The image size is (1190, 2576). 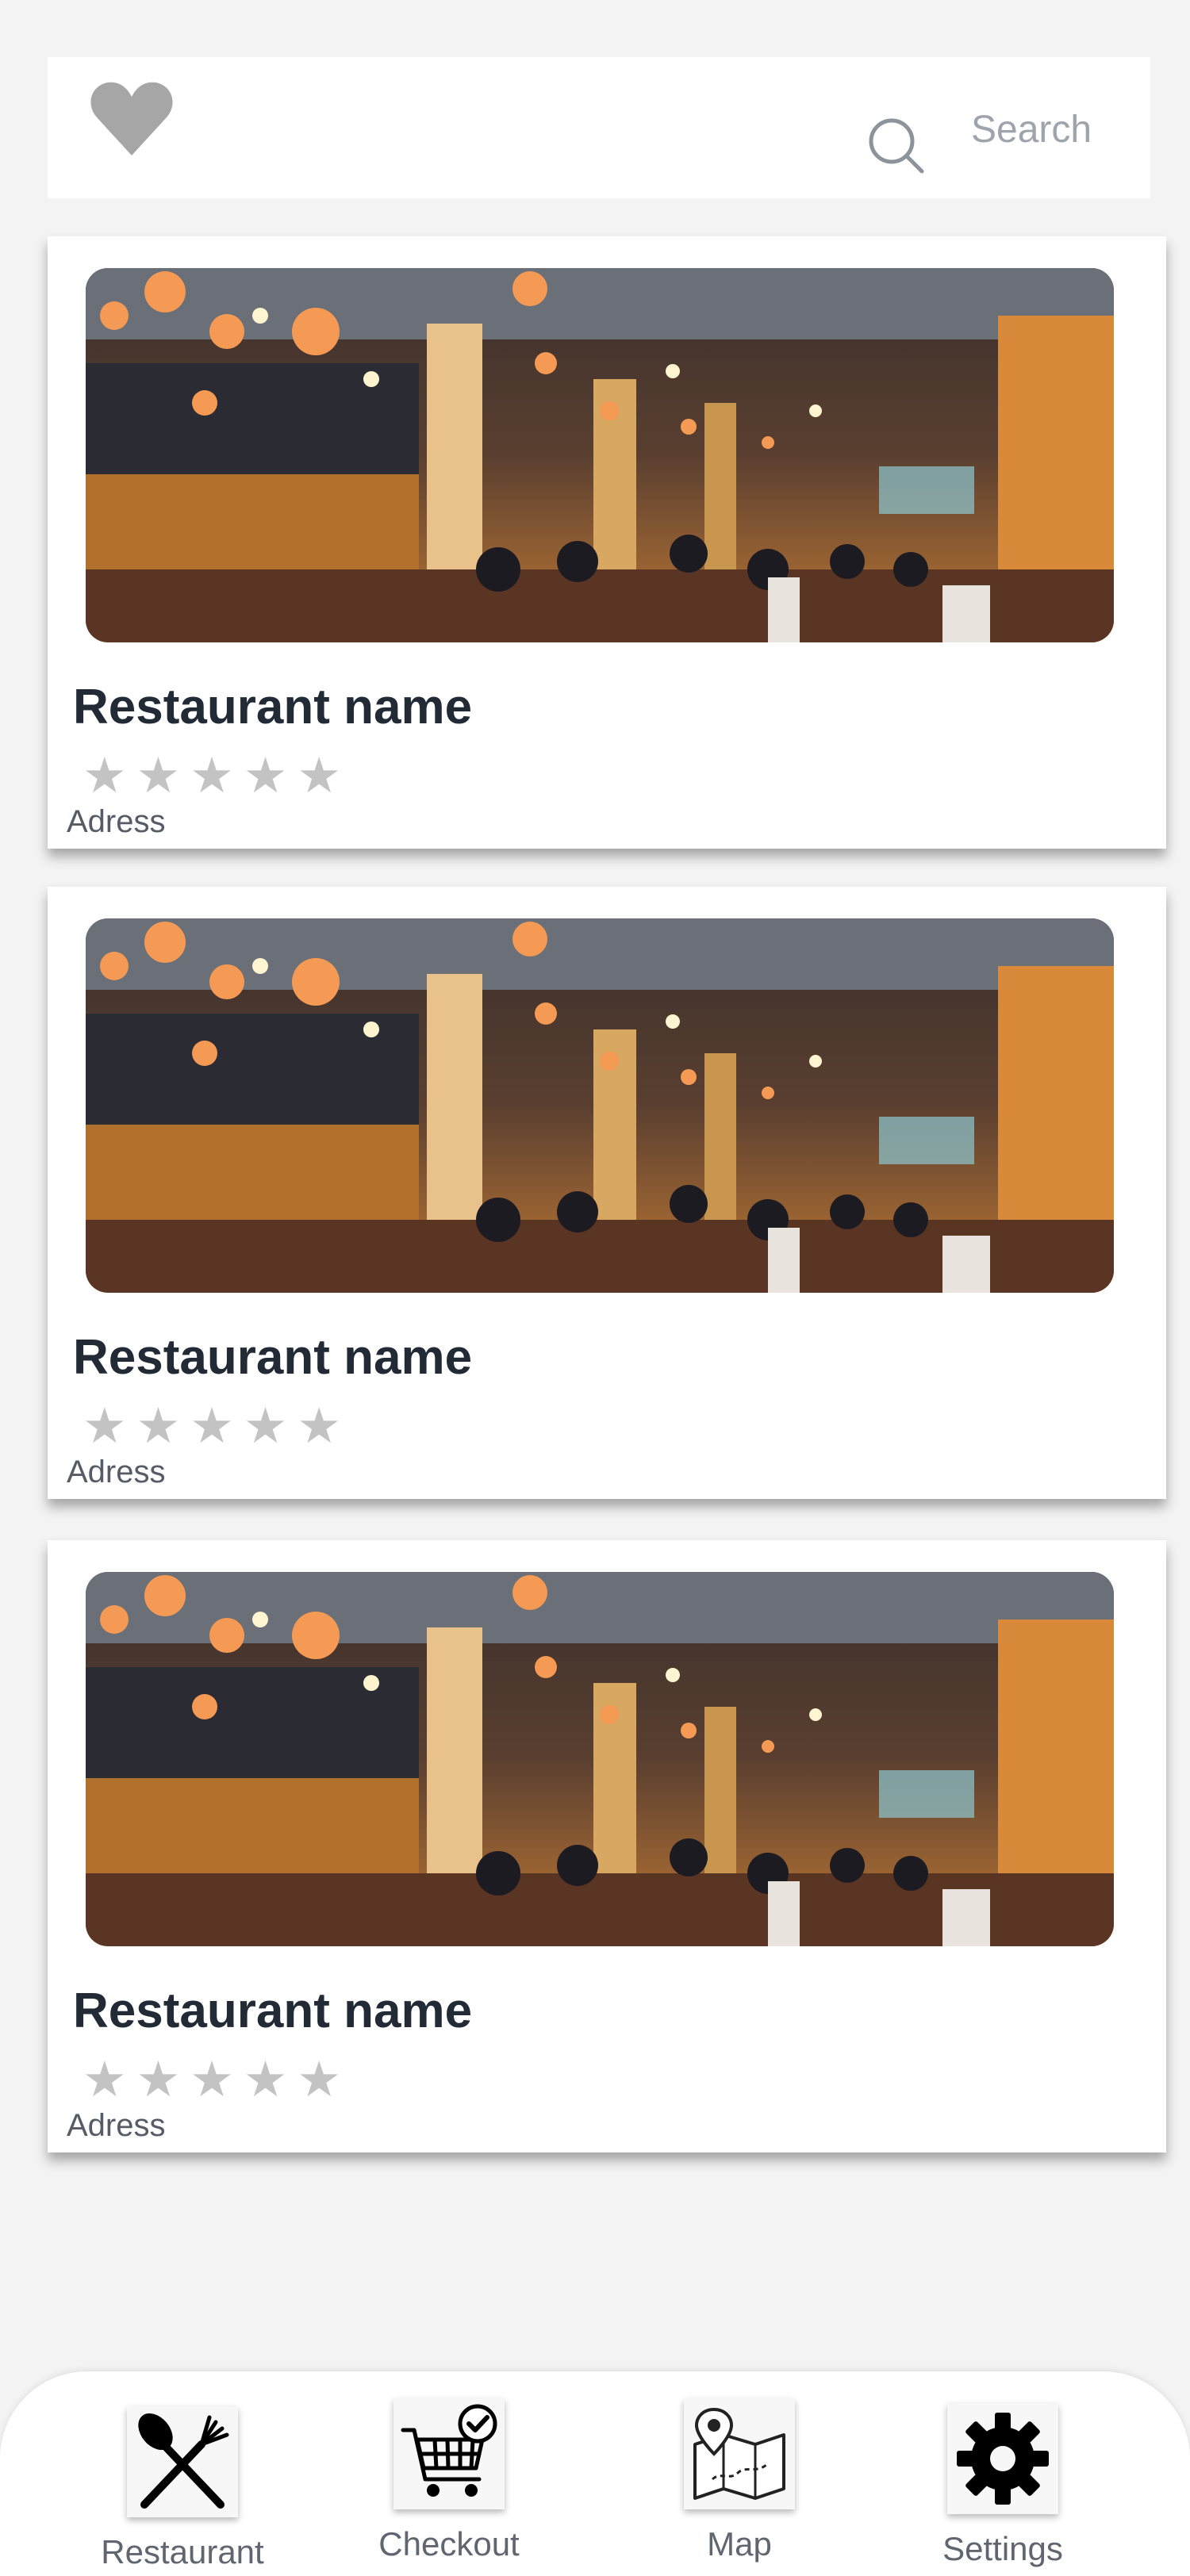 I want to click on nav-label: Settings, so click(x=1003, y=2549).